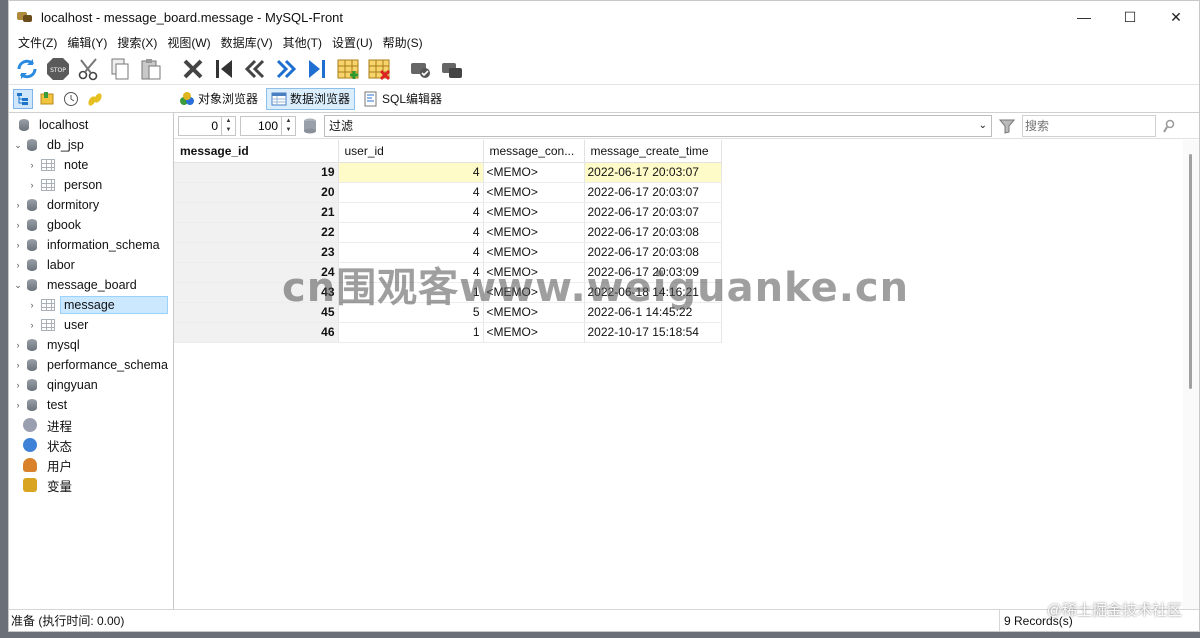 The height and width of the screenshot is (638, 1200). Describe the element at coordinates (1084, 17) in the screenshot. I see `minimize-button: —` at that location.